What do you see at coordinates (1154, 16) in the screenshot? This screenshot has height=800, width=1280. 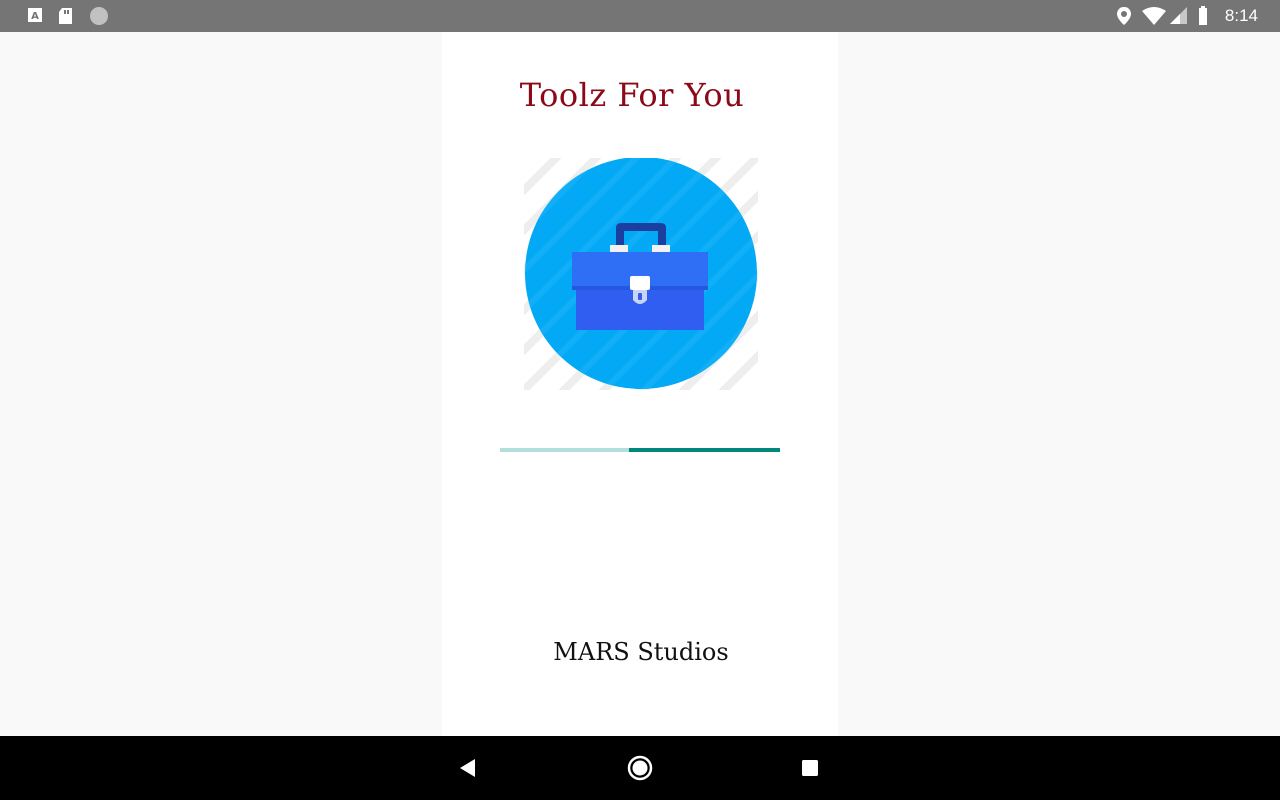 I see `wifi-icon` at bounding box center [1154, 16].